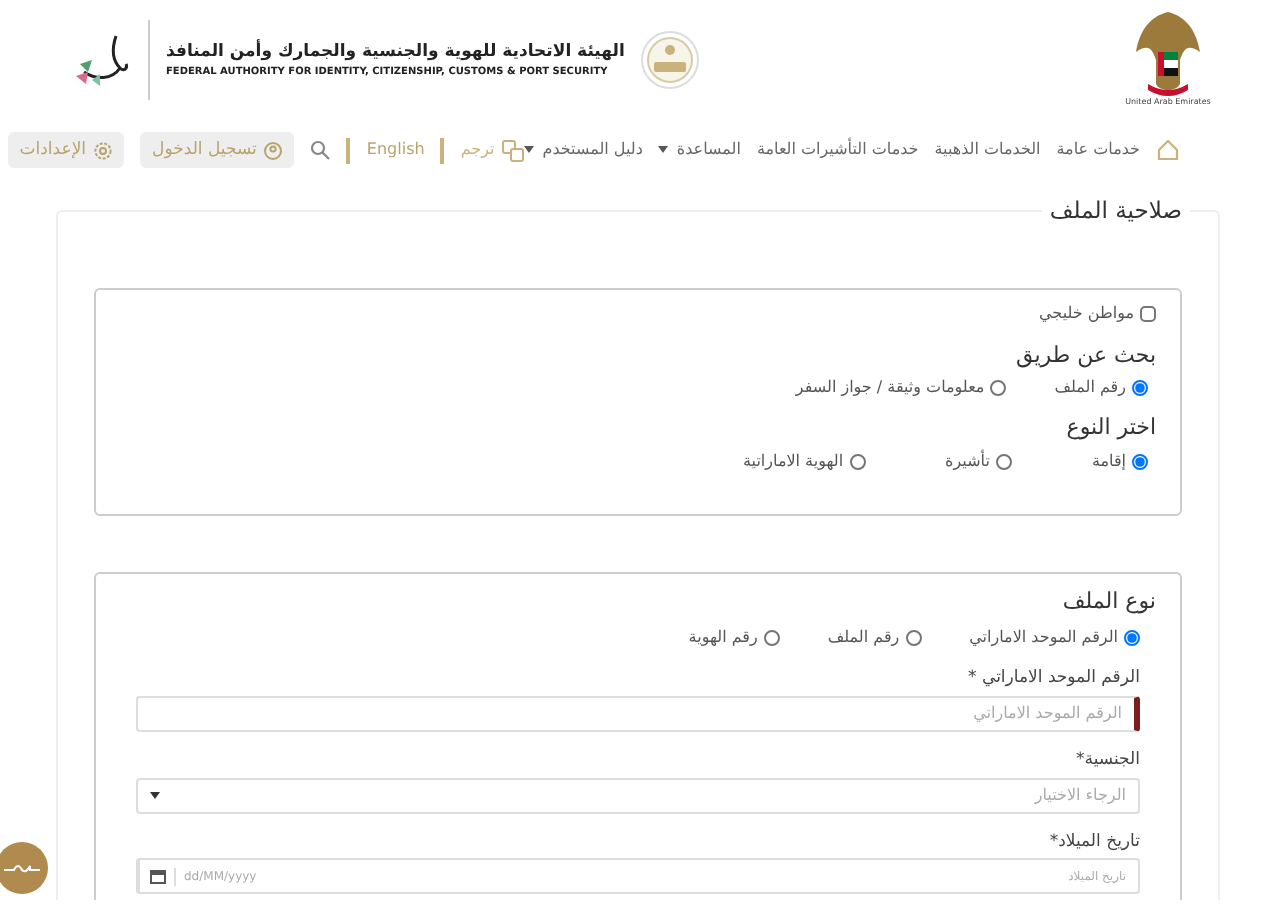  I want to click on home-icon, so click(1168, 150).